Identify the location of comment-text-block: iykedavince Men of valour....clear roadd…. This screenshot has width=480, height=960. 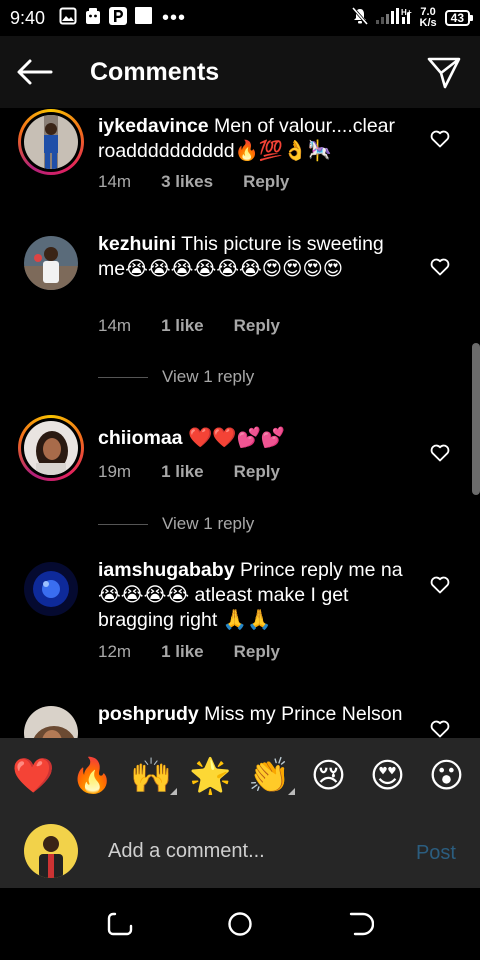
(257, 139).